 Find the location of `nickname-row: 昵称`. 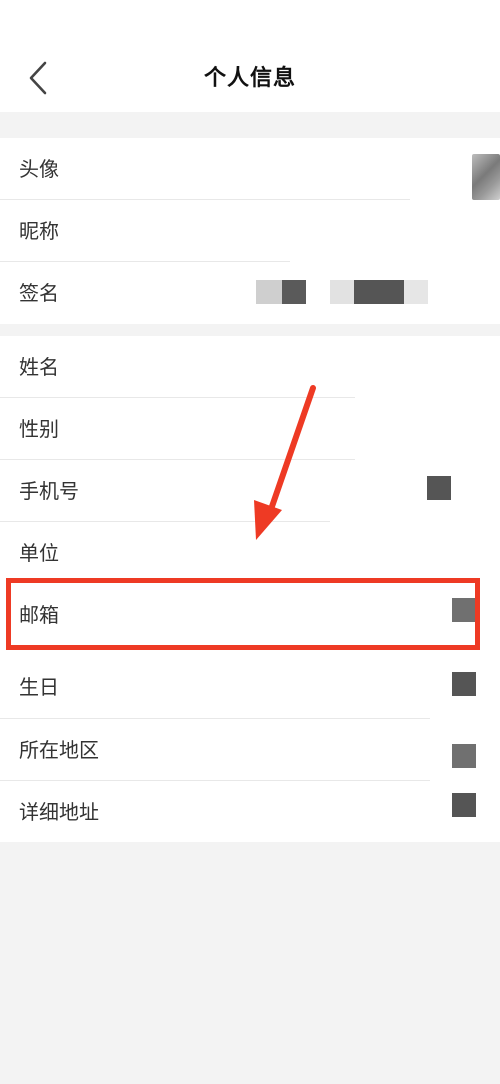

nickname-row: 昵称 is located at coordinates (250, 231).